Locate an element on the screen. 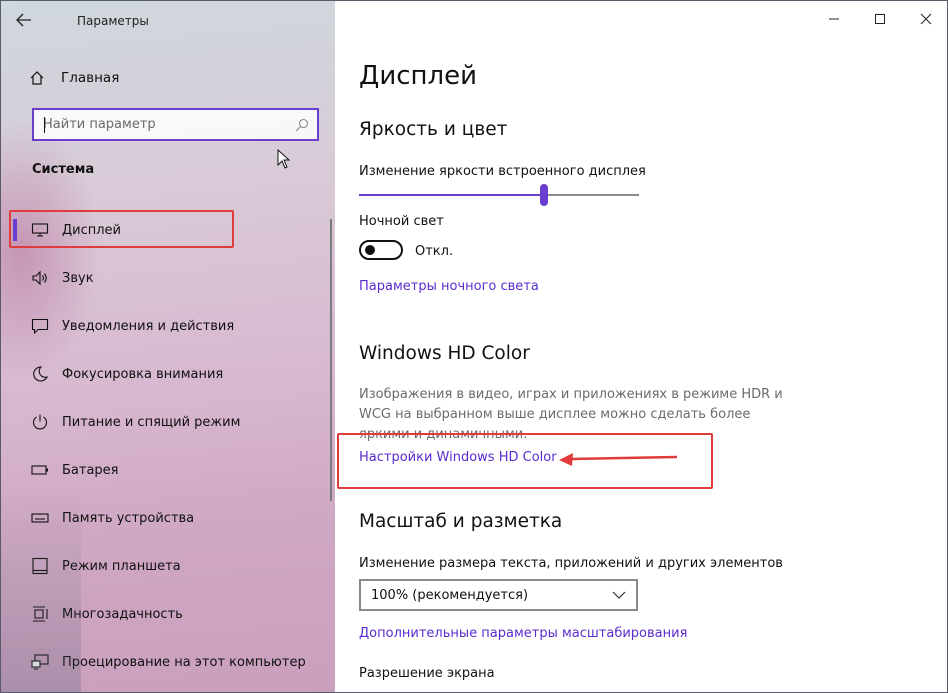 This screenshot has width=948, height=693. multitask-icon is located at coordinates (40, 614).